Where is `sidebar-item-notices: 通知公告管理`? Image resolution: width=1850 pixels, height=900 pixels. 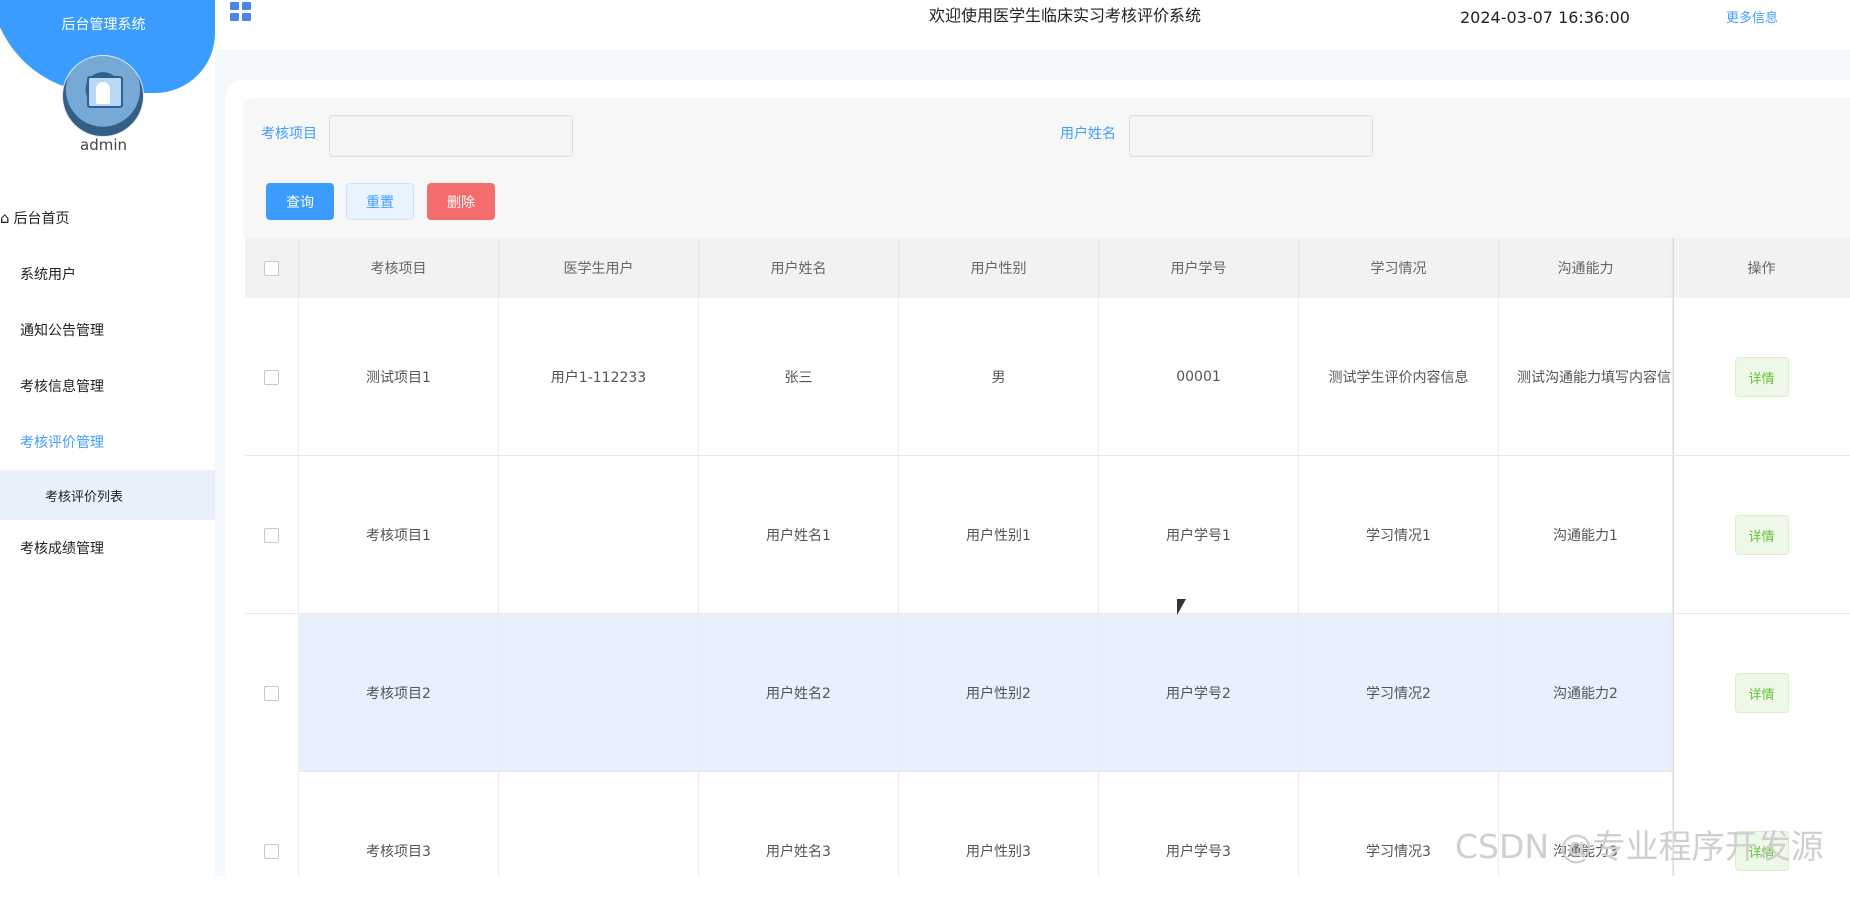 sidebar-item-notices: 通知公告管理 is located at coordinates (107, 330).